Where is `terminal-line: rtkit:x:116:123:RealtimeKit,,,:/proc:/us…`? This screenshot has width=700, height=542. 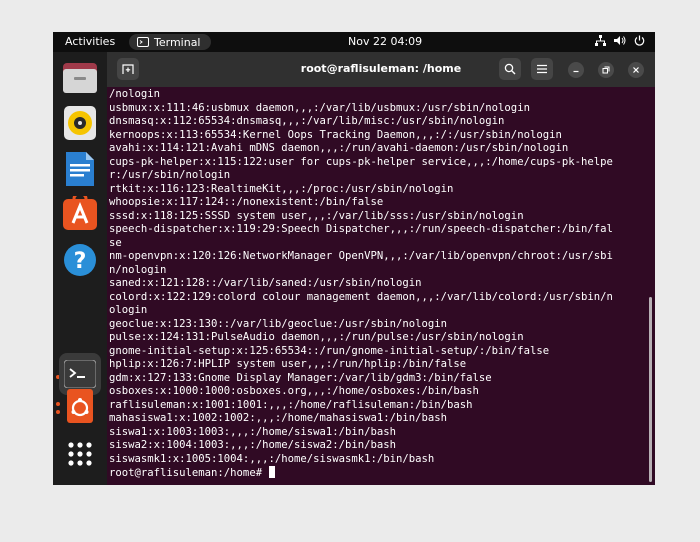 terminal-line: rtkit:x:116:123:RealtimeKit,,,:/proc:/us… is located at coordinates (281, 188).